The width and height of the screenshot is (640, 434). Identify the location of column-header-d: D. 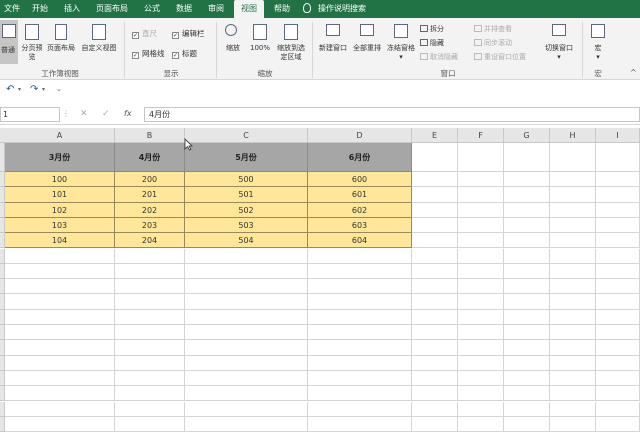
(360, 135).